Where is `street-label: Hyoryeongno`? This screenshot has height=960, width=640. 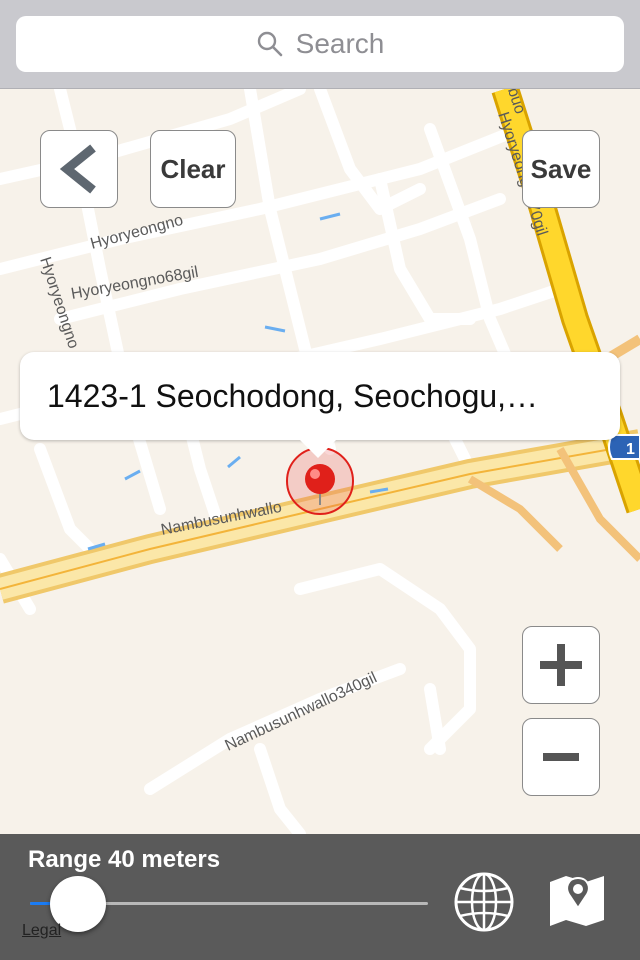
street-label: Hyoryeongno is located at coordinates (59, 303).